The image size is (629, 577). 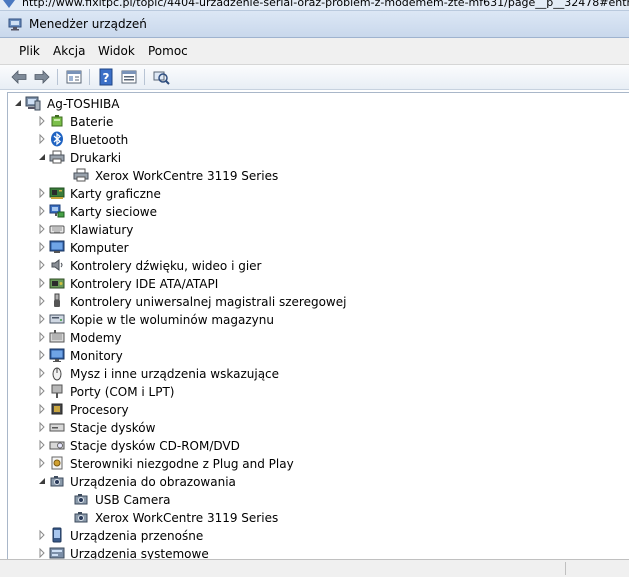 What do you see at coordinates (175, 374) in the screenshot?
I see `tree-item-label: Mysz i inne urządzenia wskazujące` at bounding box center [175, 374].